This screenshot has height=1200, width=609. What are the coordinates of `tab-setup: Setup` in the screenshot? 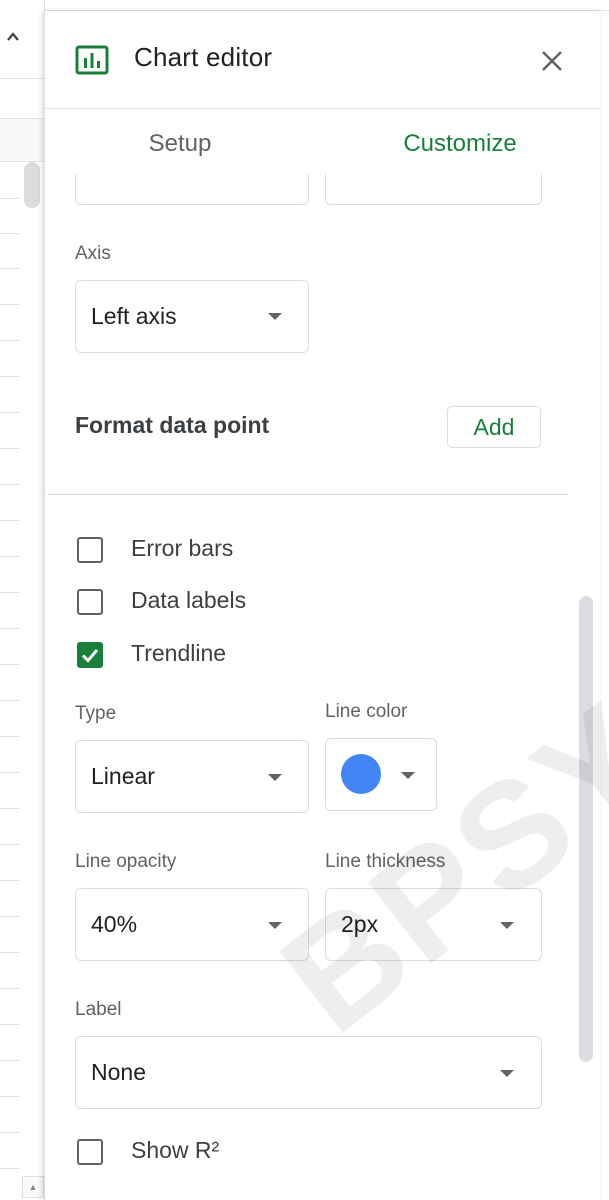 It's located at (180, 144).